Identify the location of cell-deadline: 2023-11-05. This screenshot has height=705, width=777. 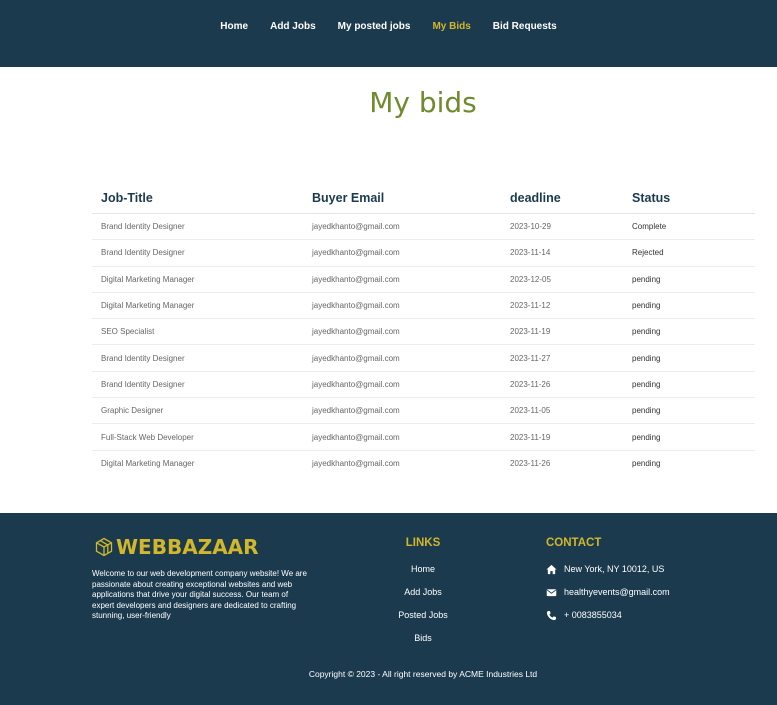
(562, 411).